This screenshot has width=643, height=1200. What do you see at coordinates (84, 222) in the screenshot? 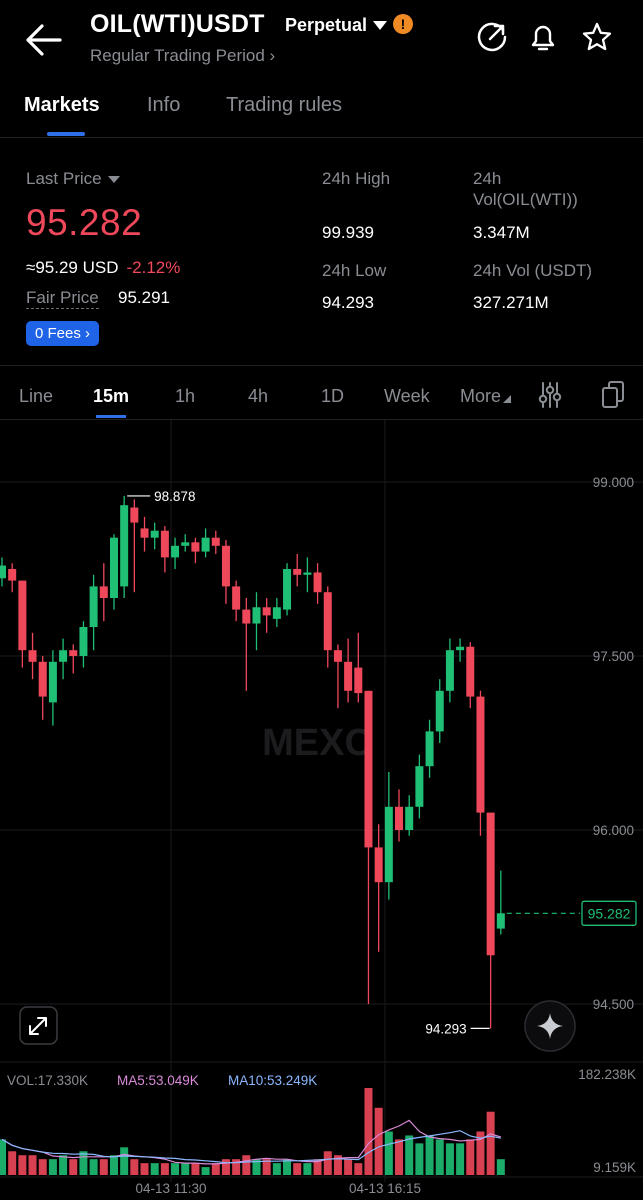
I see `last-price-value: 95.282` at bounding box center [84, 222].